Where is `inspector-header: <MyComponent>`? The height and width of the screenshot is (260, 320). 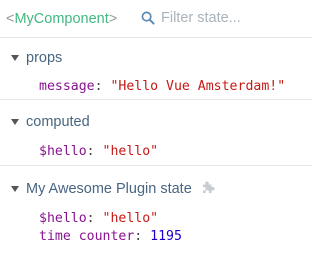 inspector-header: <MyComponent> is located at coordinates (156, 19).